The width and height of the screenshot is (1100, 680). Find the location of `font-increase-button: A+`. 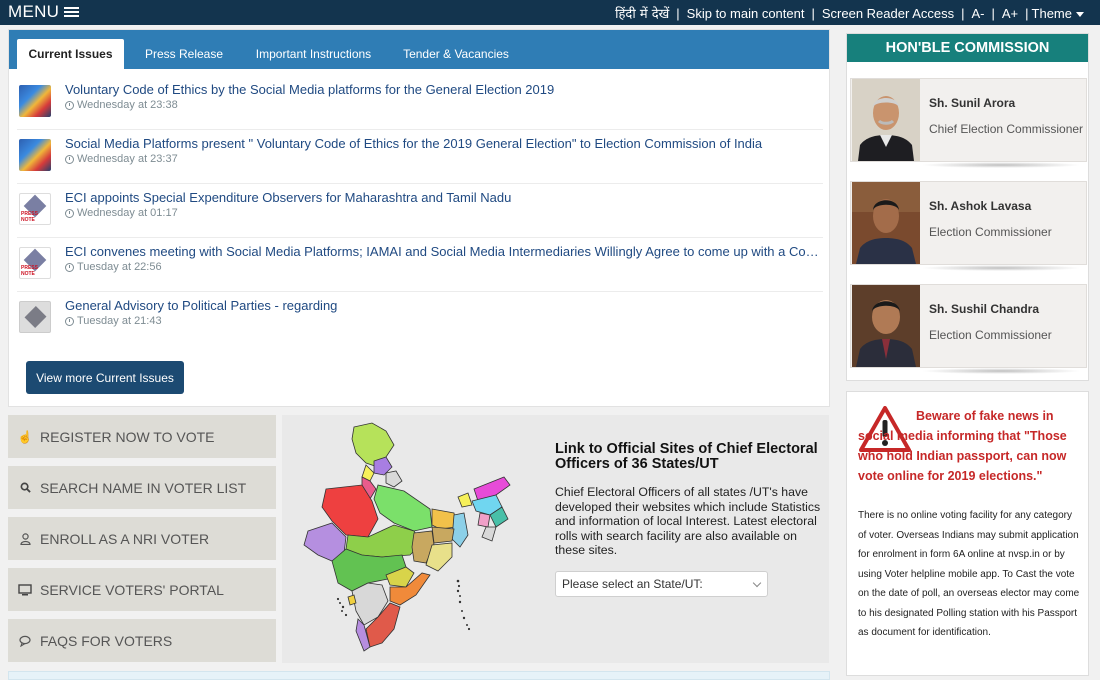

font-increase-button: A+ is located at coordinates (1010, 13).